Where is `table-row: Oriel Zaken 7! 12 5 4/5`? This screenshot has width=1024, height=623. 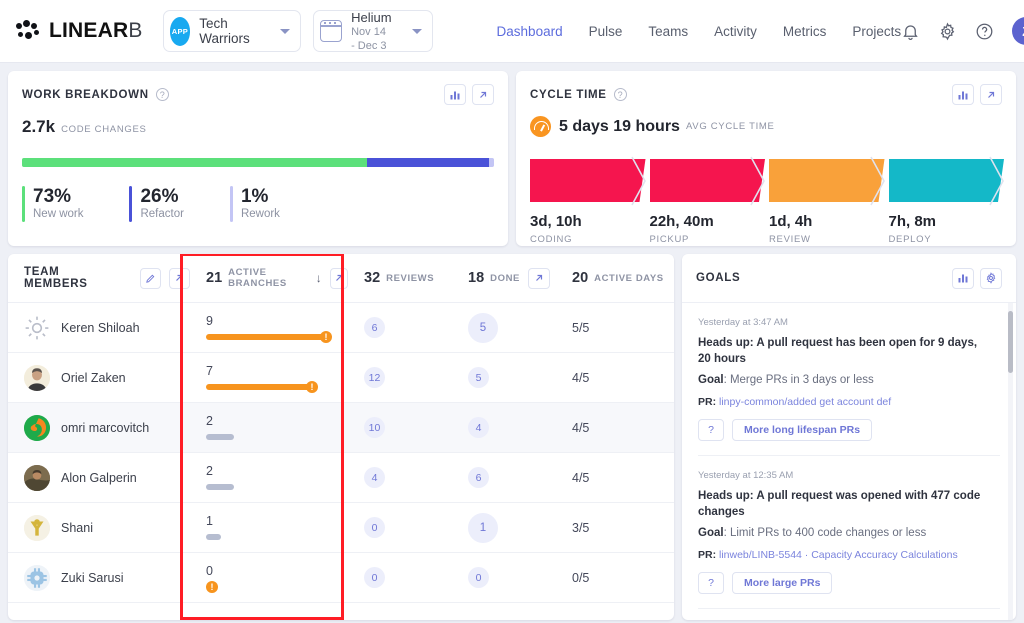 table-row: Oriel Zaken 7! 12 5 4/5 is located at coordinates (341, 378).